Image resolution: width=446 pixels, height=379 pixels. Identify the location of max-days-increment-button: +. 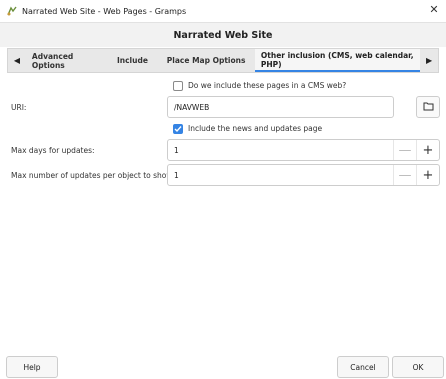
(427, 150).